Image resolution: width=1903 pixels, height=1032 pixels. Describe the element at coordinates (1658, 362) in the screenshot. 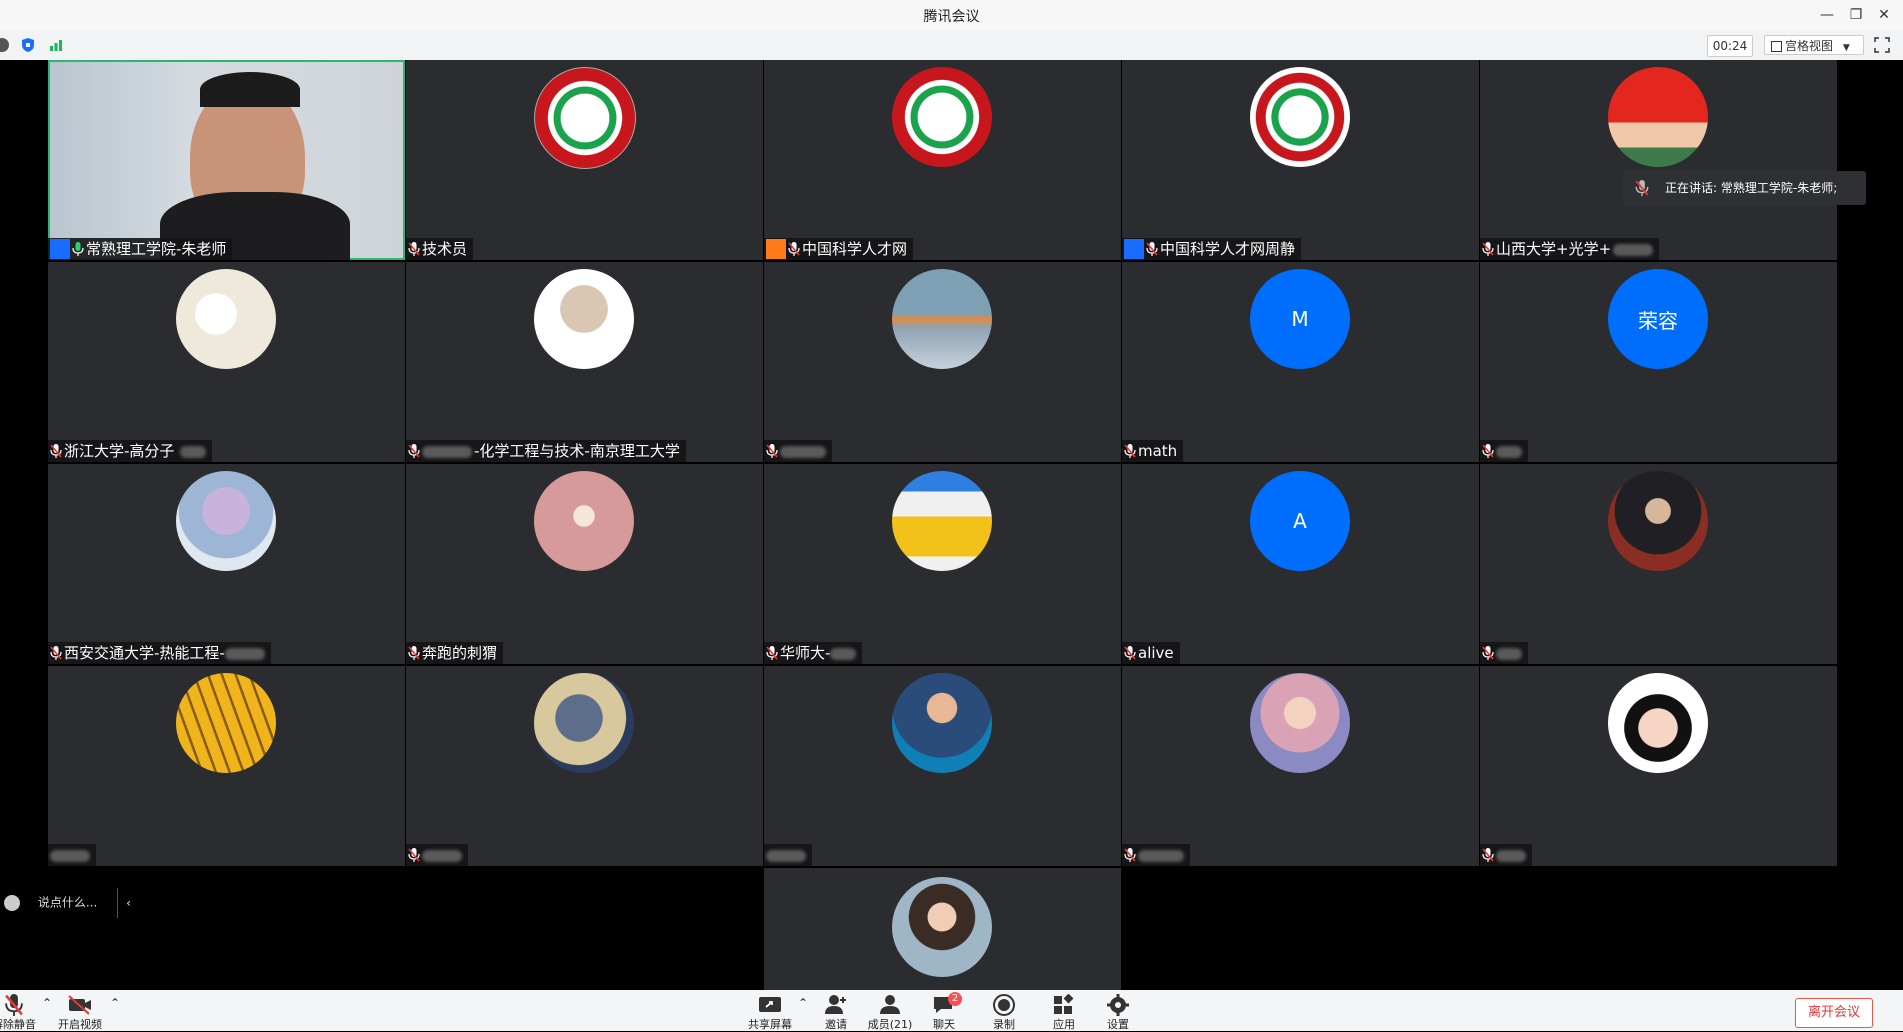

I see `participant-tile: 荣容` at that location.